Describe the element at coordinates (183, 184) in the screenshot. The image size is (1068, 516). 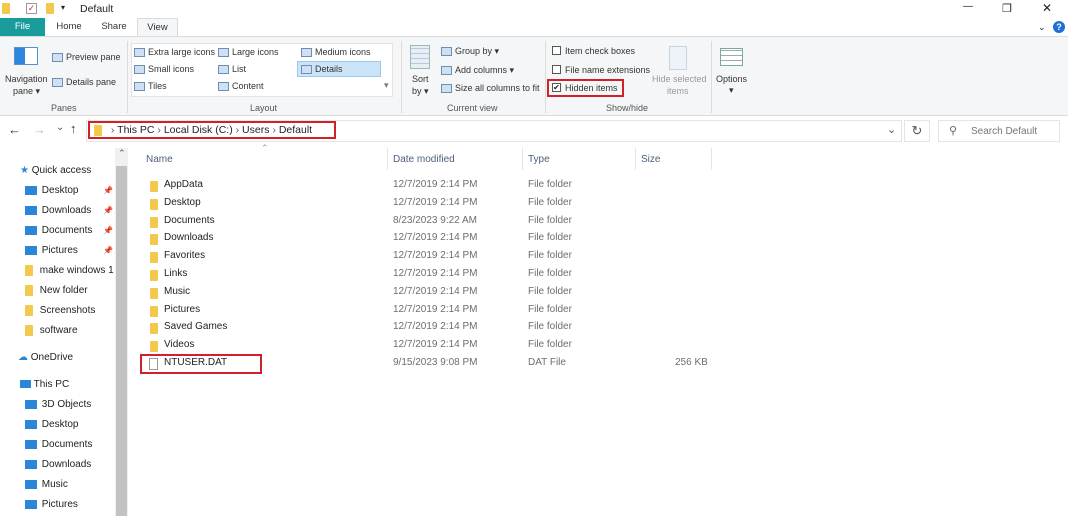
I see `file-name: AppData` at that location.